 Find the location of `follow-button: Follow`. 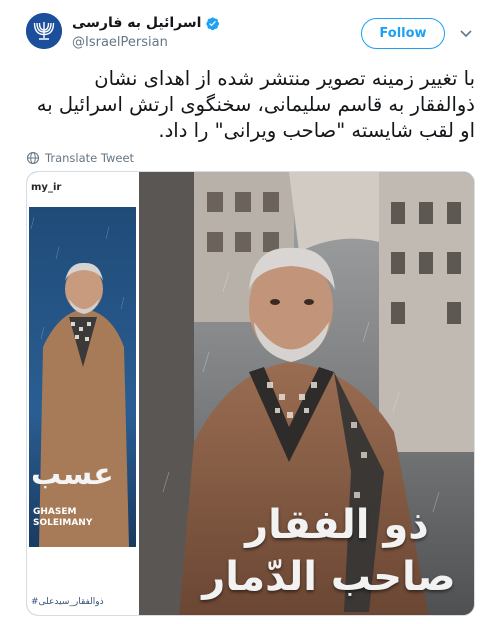

follow-button: Follow is located at coordinates (403, 33).